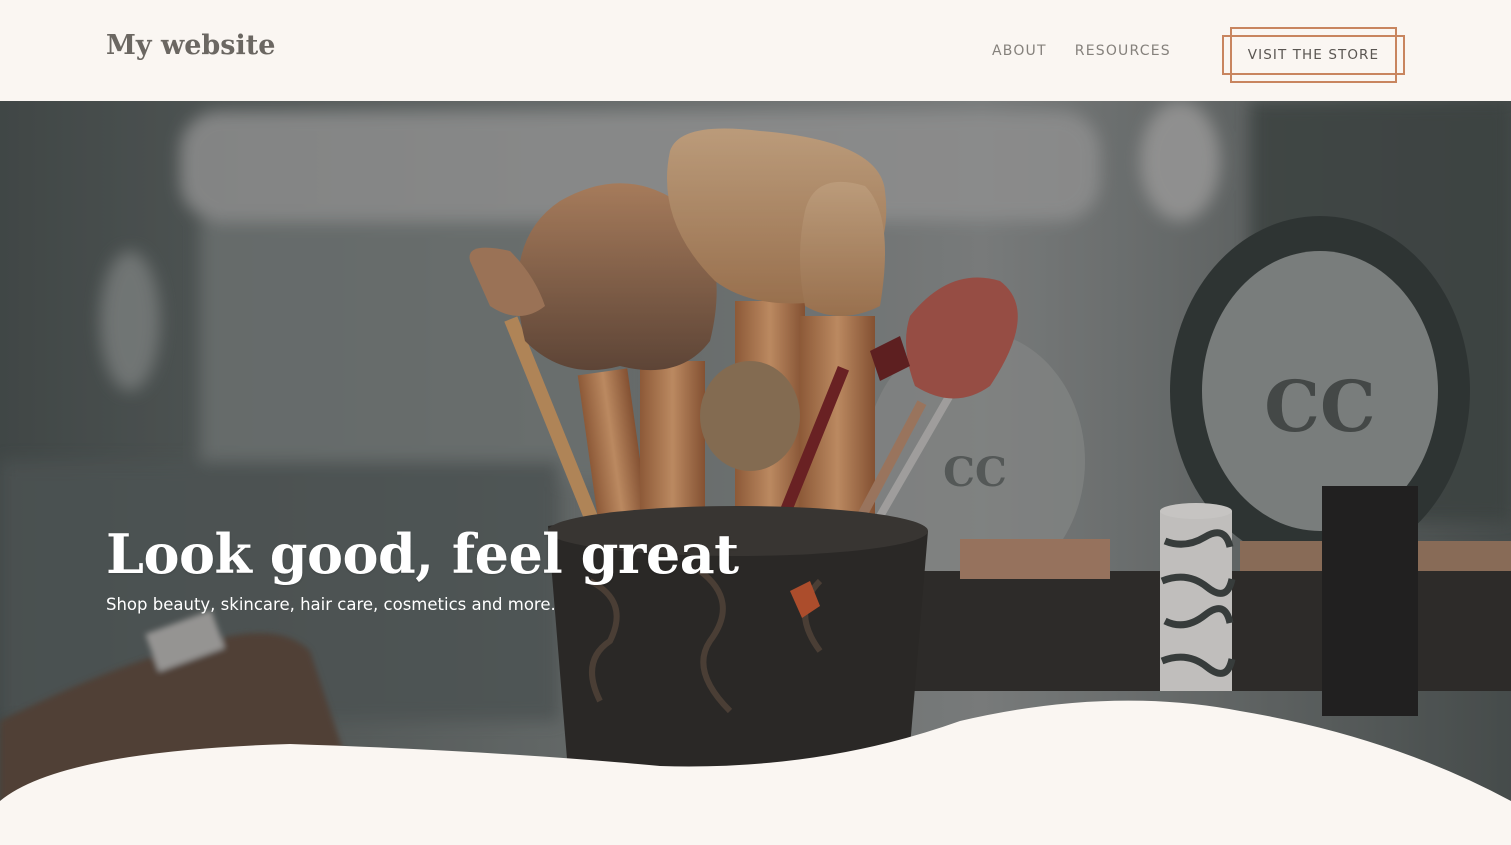  Describe the element at coordinates (1123, 51) in the screenshot. I see `nav-link-resources: RESOURCES` at that location.